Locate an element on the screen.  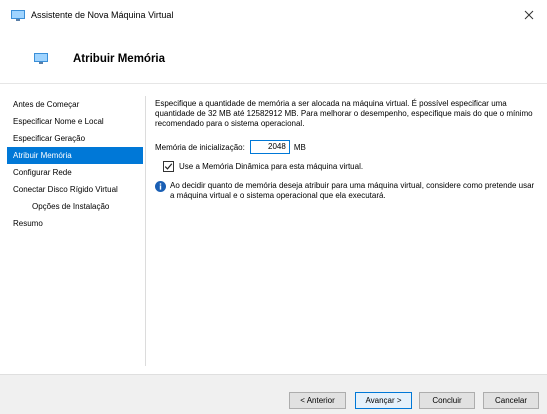
memory-unit-label: MB is located at coordinates (299, 147).